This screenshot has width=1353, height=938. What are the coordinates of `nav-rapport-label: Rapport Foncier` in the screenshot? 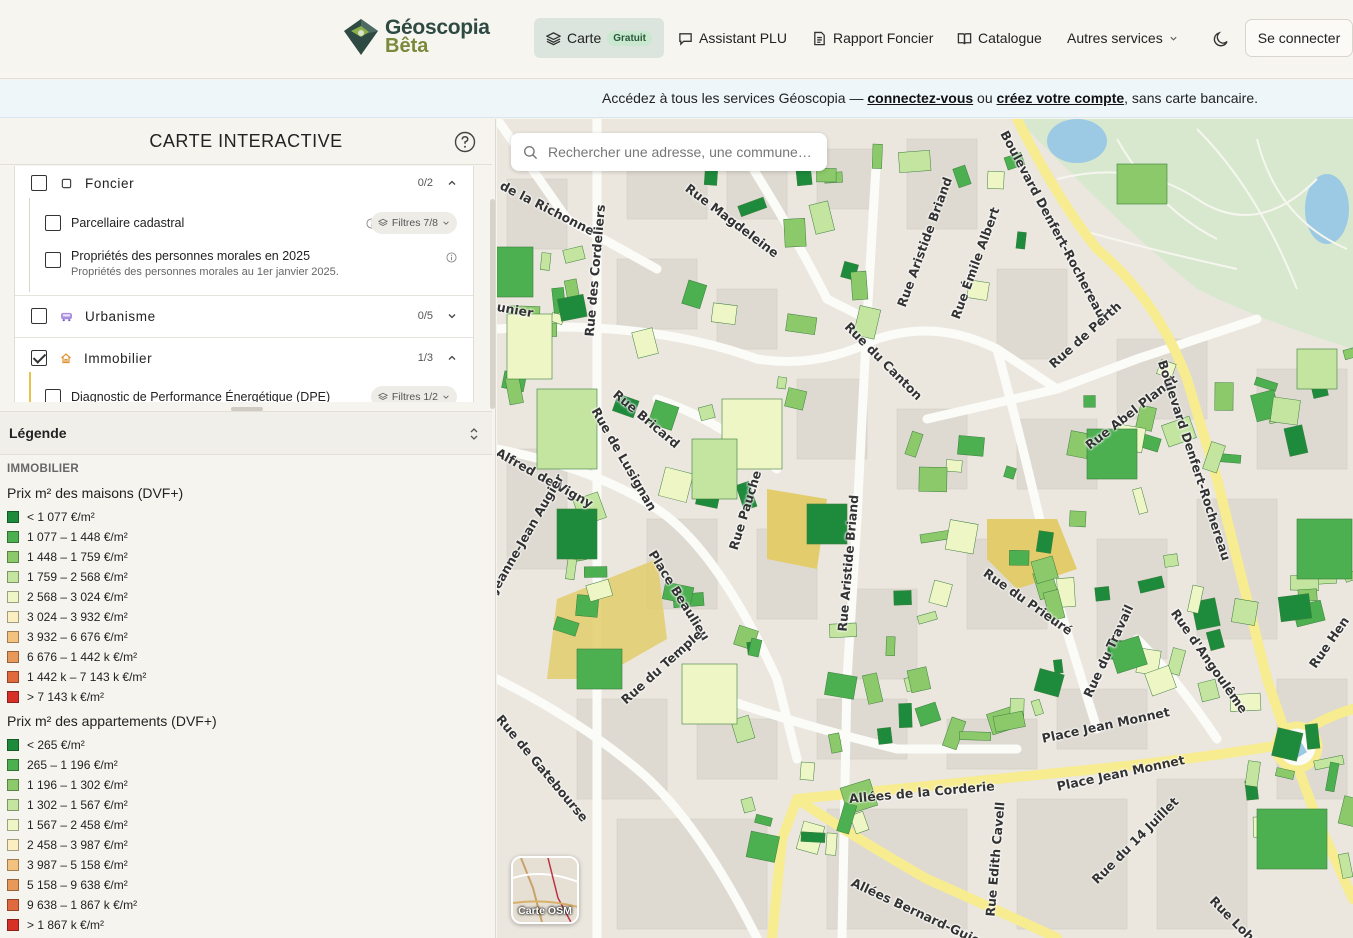 It's located at (883, 38).